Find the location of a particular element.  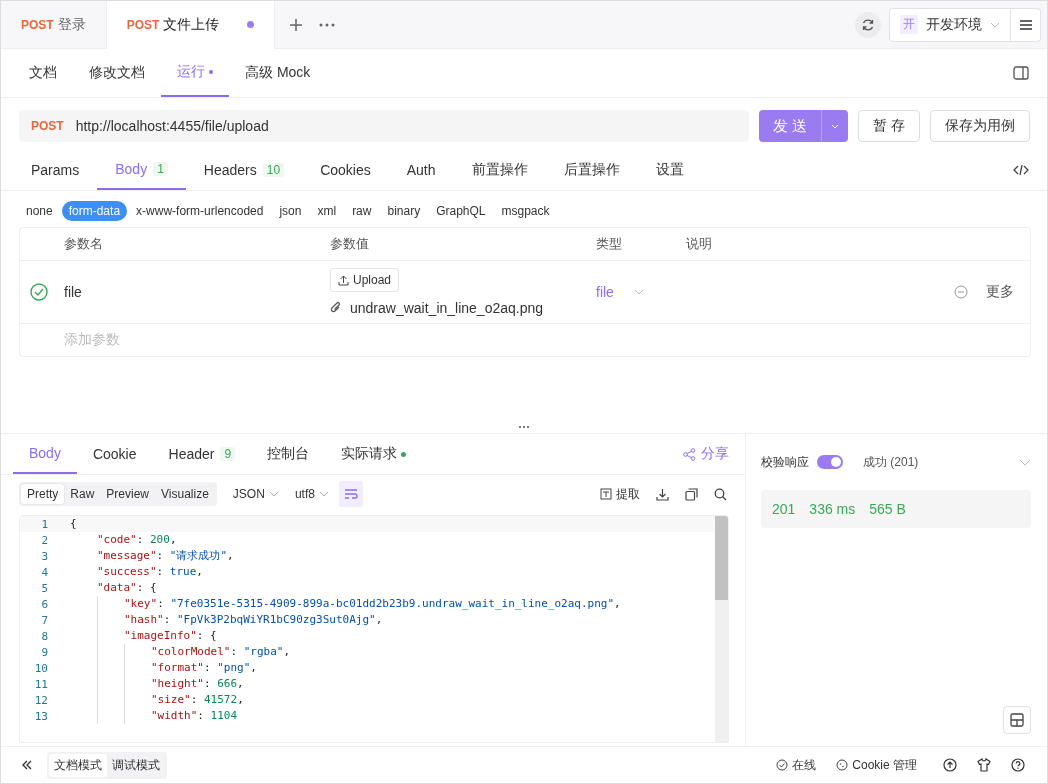

param-type: file is located at coordinates (605, 292).